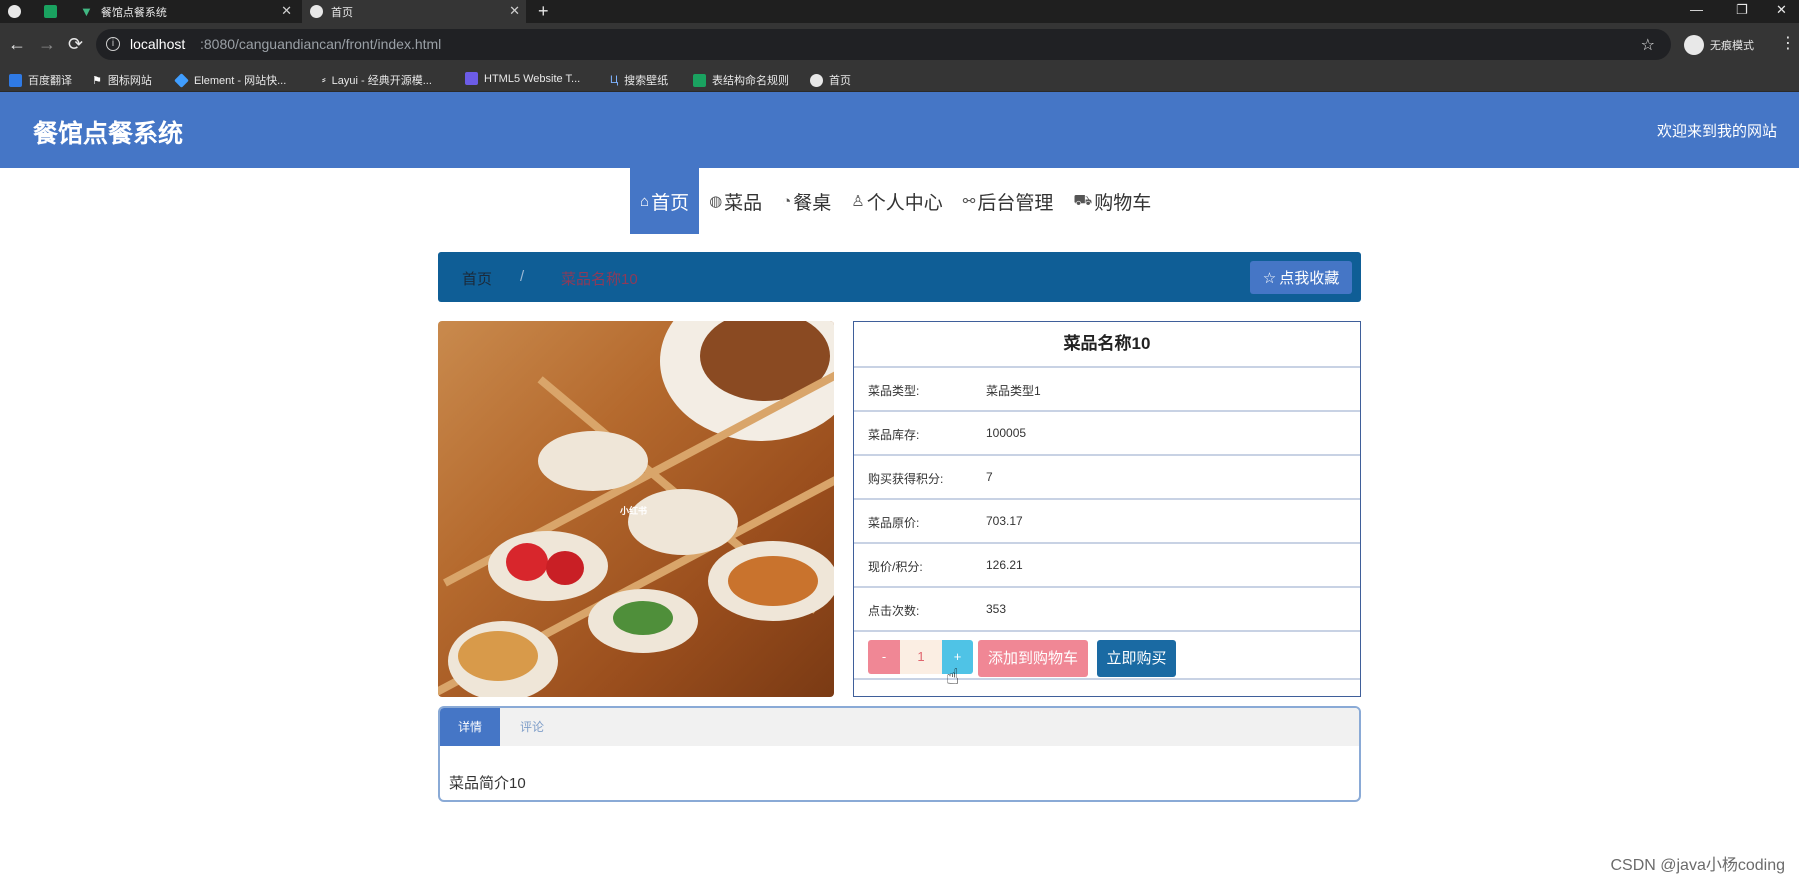  Describe the element at coordinates (470, 727) in the screenshot. I see `tab-details: 详情` at that location.